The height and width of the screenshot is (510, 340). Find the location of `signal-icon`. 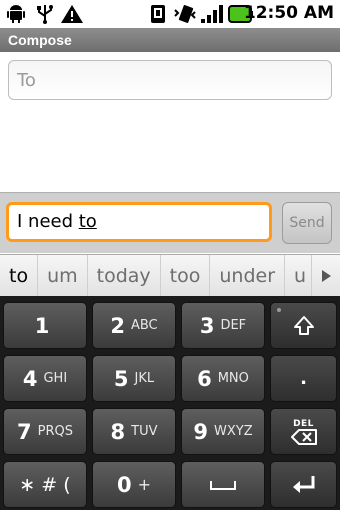

signal-icon is located at coordinates (212, 14).